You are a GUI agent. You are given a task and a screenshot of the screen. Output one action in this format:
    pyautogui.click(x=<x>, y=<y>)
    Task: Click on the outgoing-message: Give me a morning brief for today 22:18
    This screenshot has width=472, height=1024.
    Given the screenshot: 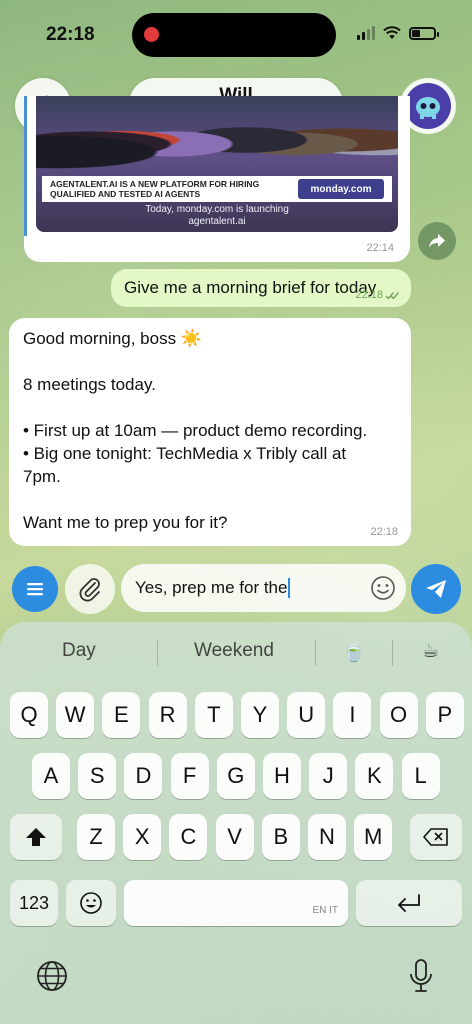 What is the action you would take?
    pyautogui.click(x=261, y=288)
    